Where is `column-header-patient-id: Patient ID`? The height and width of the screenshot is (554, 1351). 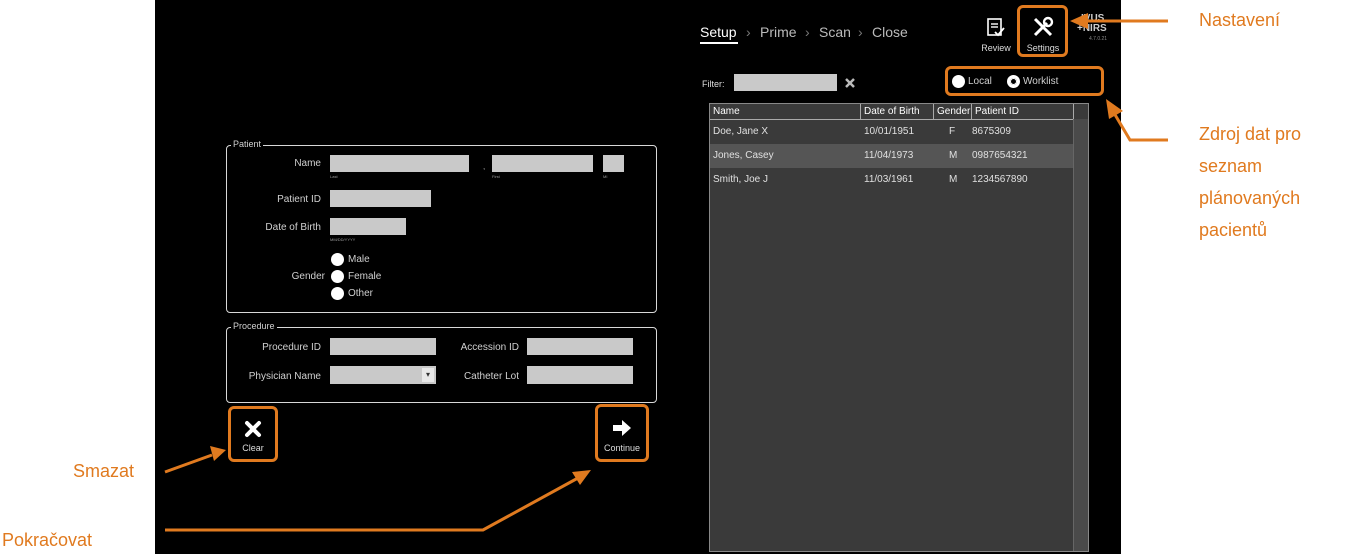
column-header-patient-id: Patient ID is located at coordinates (1023, 111).